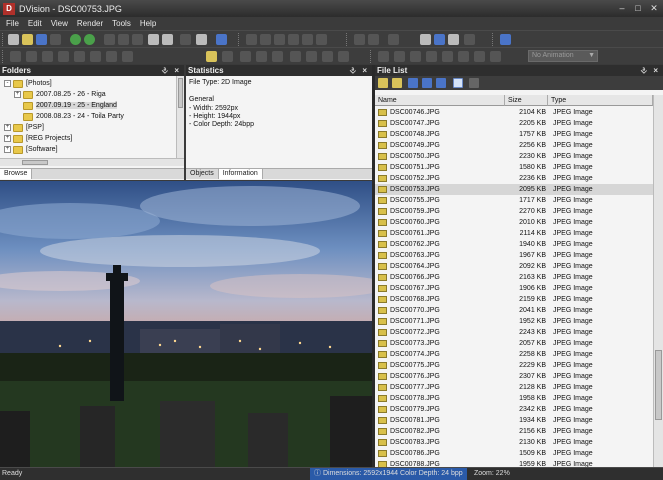 Image resolution: width=663 pixels, height=480 pixels. What do you see at coordinates (514, 365) in the screenshot?
I see `file-row: DSC00775.JPG 2229 KB JPEG Image` at bounding box center [514, 365].